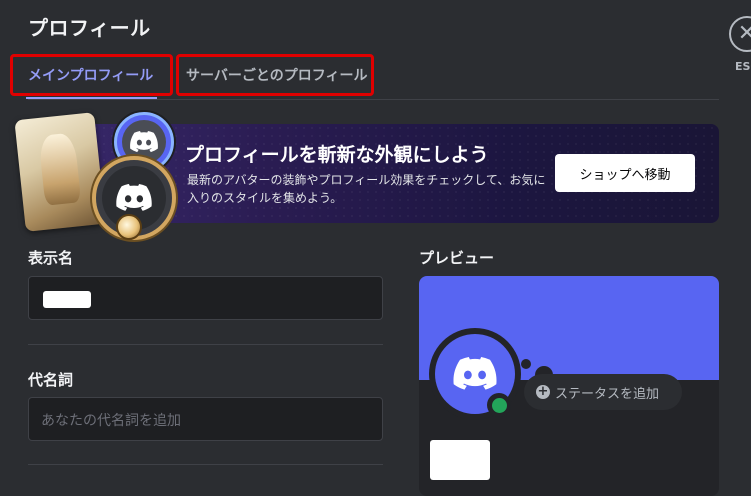 The image size is (751, 496). I want to click on close-icon: ✕, so click(744, 34).